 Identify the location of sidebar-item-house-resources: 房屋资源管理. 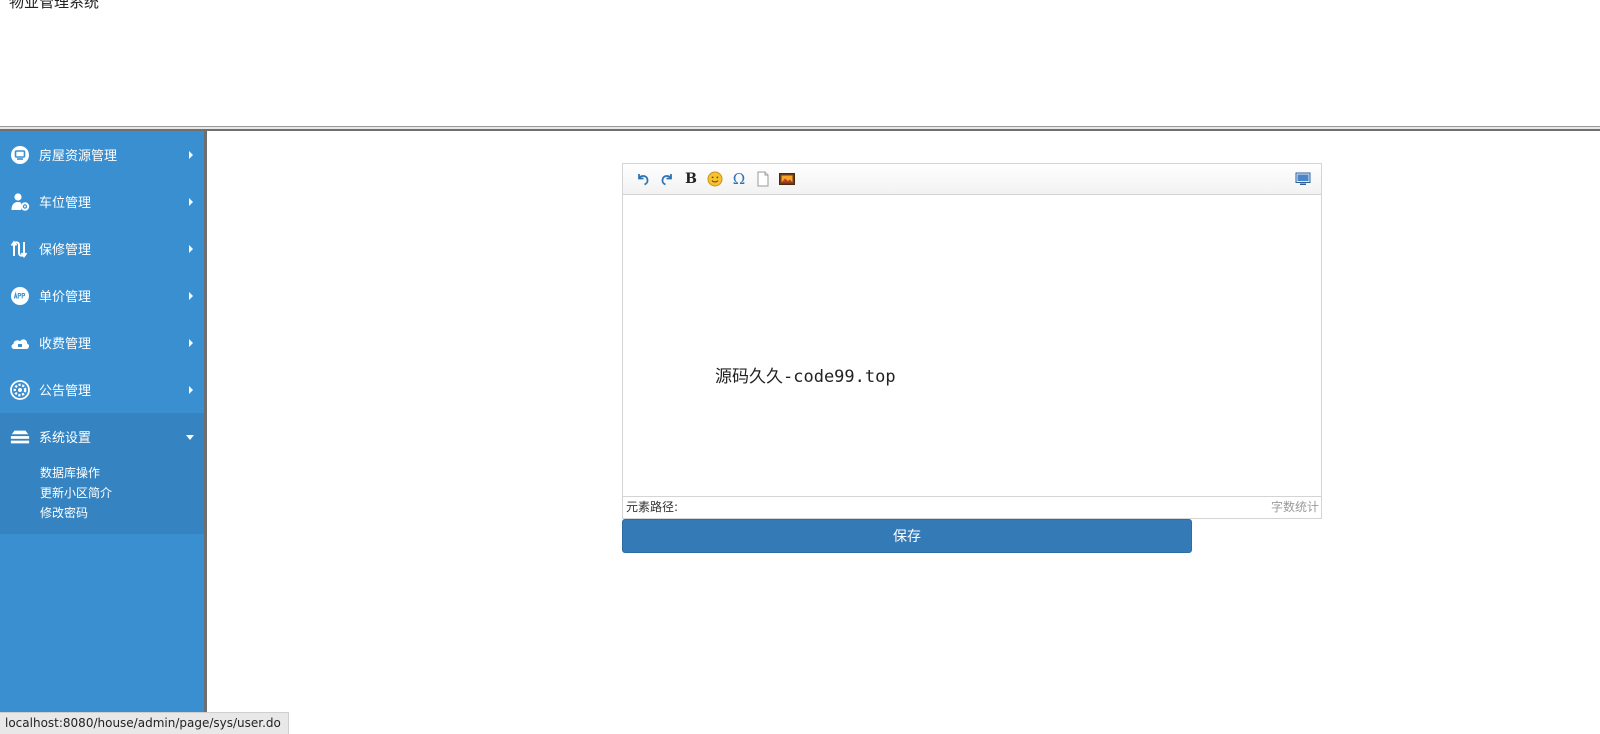
(102, 154).